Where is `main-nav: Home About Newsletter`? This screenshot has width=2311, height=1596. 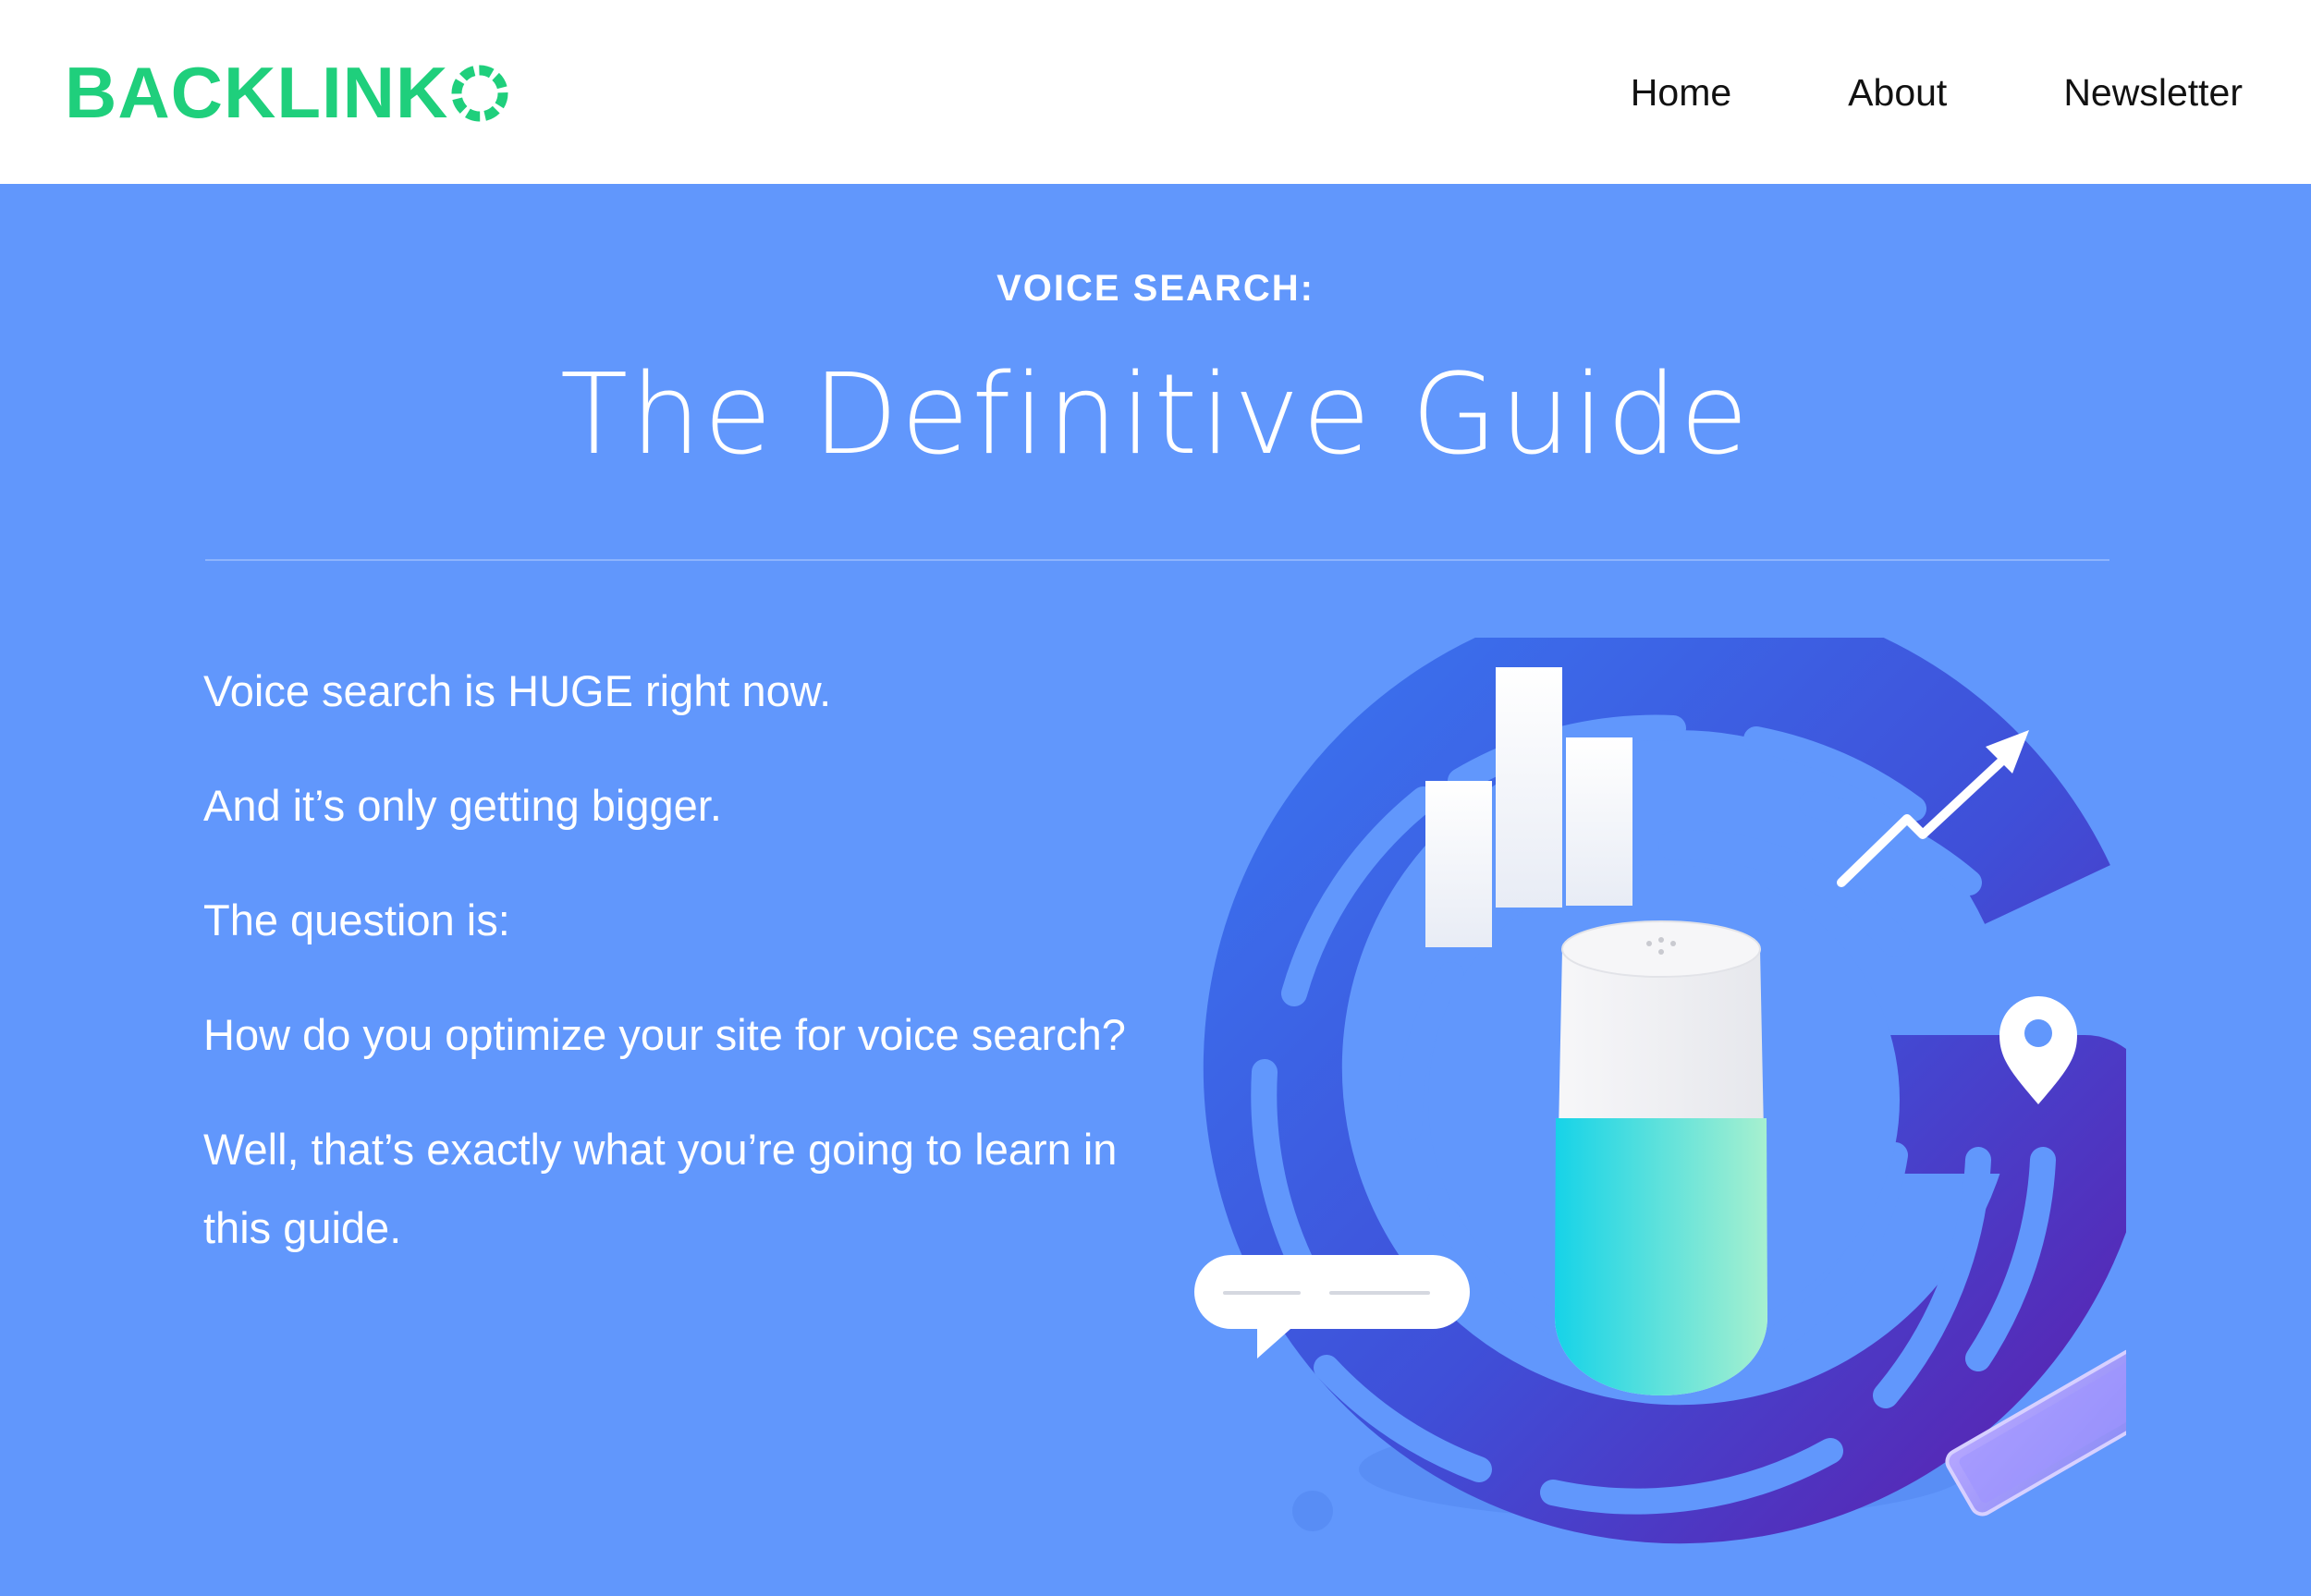
main-nav: Home About Newsletter is located at coordinates (1937, 92).